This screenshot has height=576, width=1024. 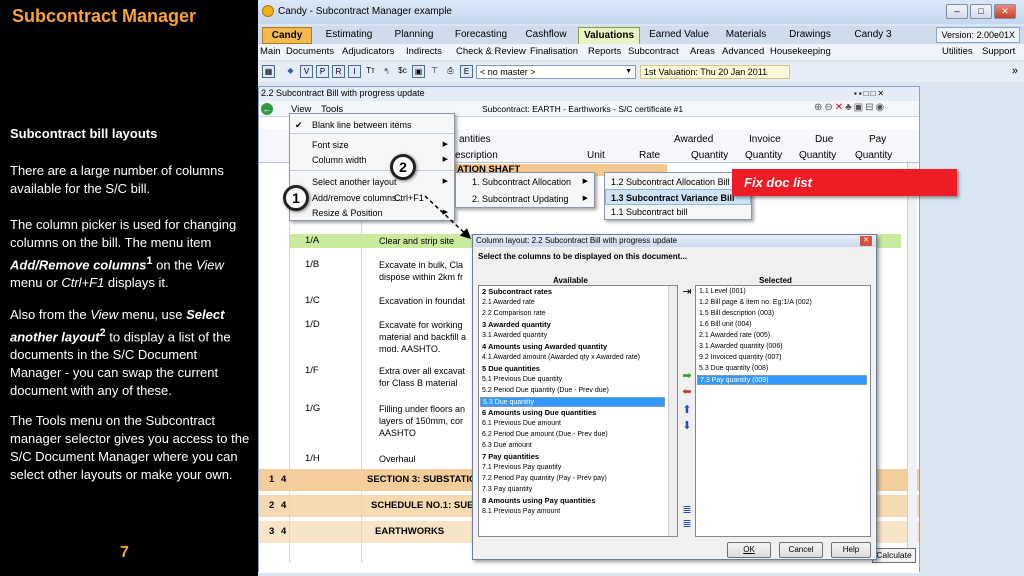 What do you see at coordinates (850, 107) in the screenshot?
I see `doc-toolbar-icons: ⊕⊖✕♣▣⊟◉` at bounding box center [850, 107].